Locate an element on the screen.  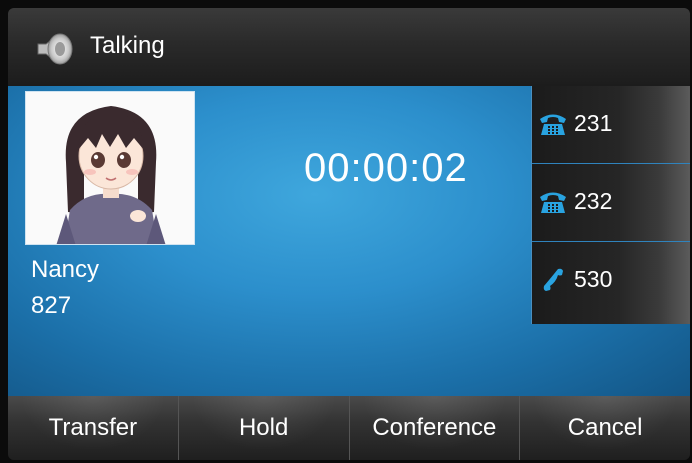
contact-number: 827 is located at coordinates (51, 305).